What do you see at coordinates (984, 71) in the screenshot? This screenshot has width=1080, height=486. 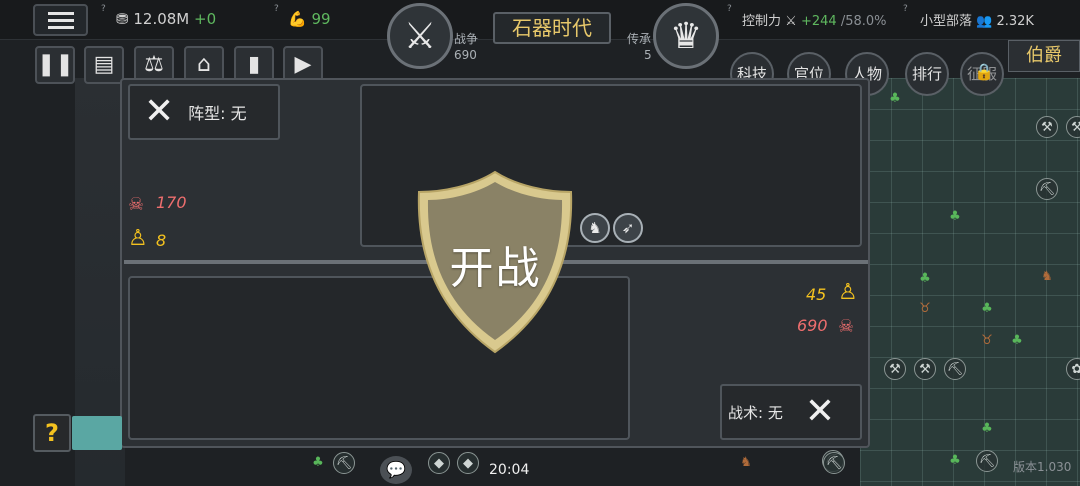 I see `lock-icon: 🔒` at bounding box center [984, 71].